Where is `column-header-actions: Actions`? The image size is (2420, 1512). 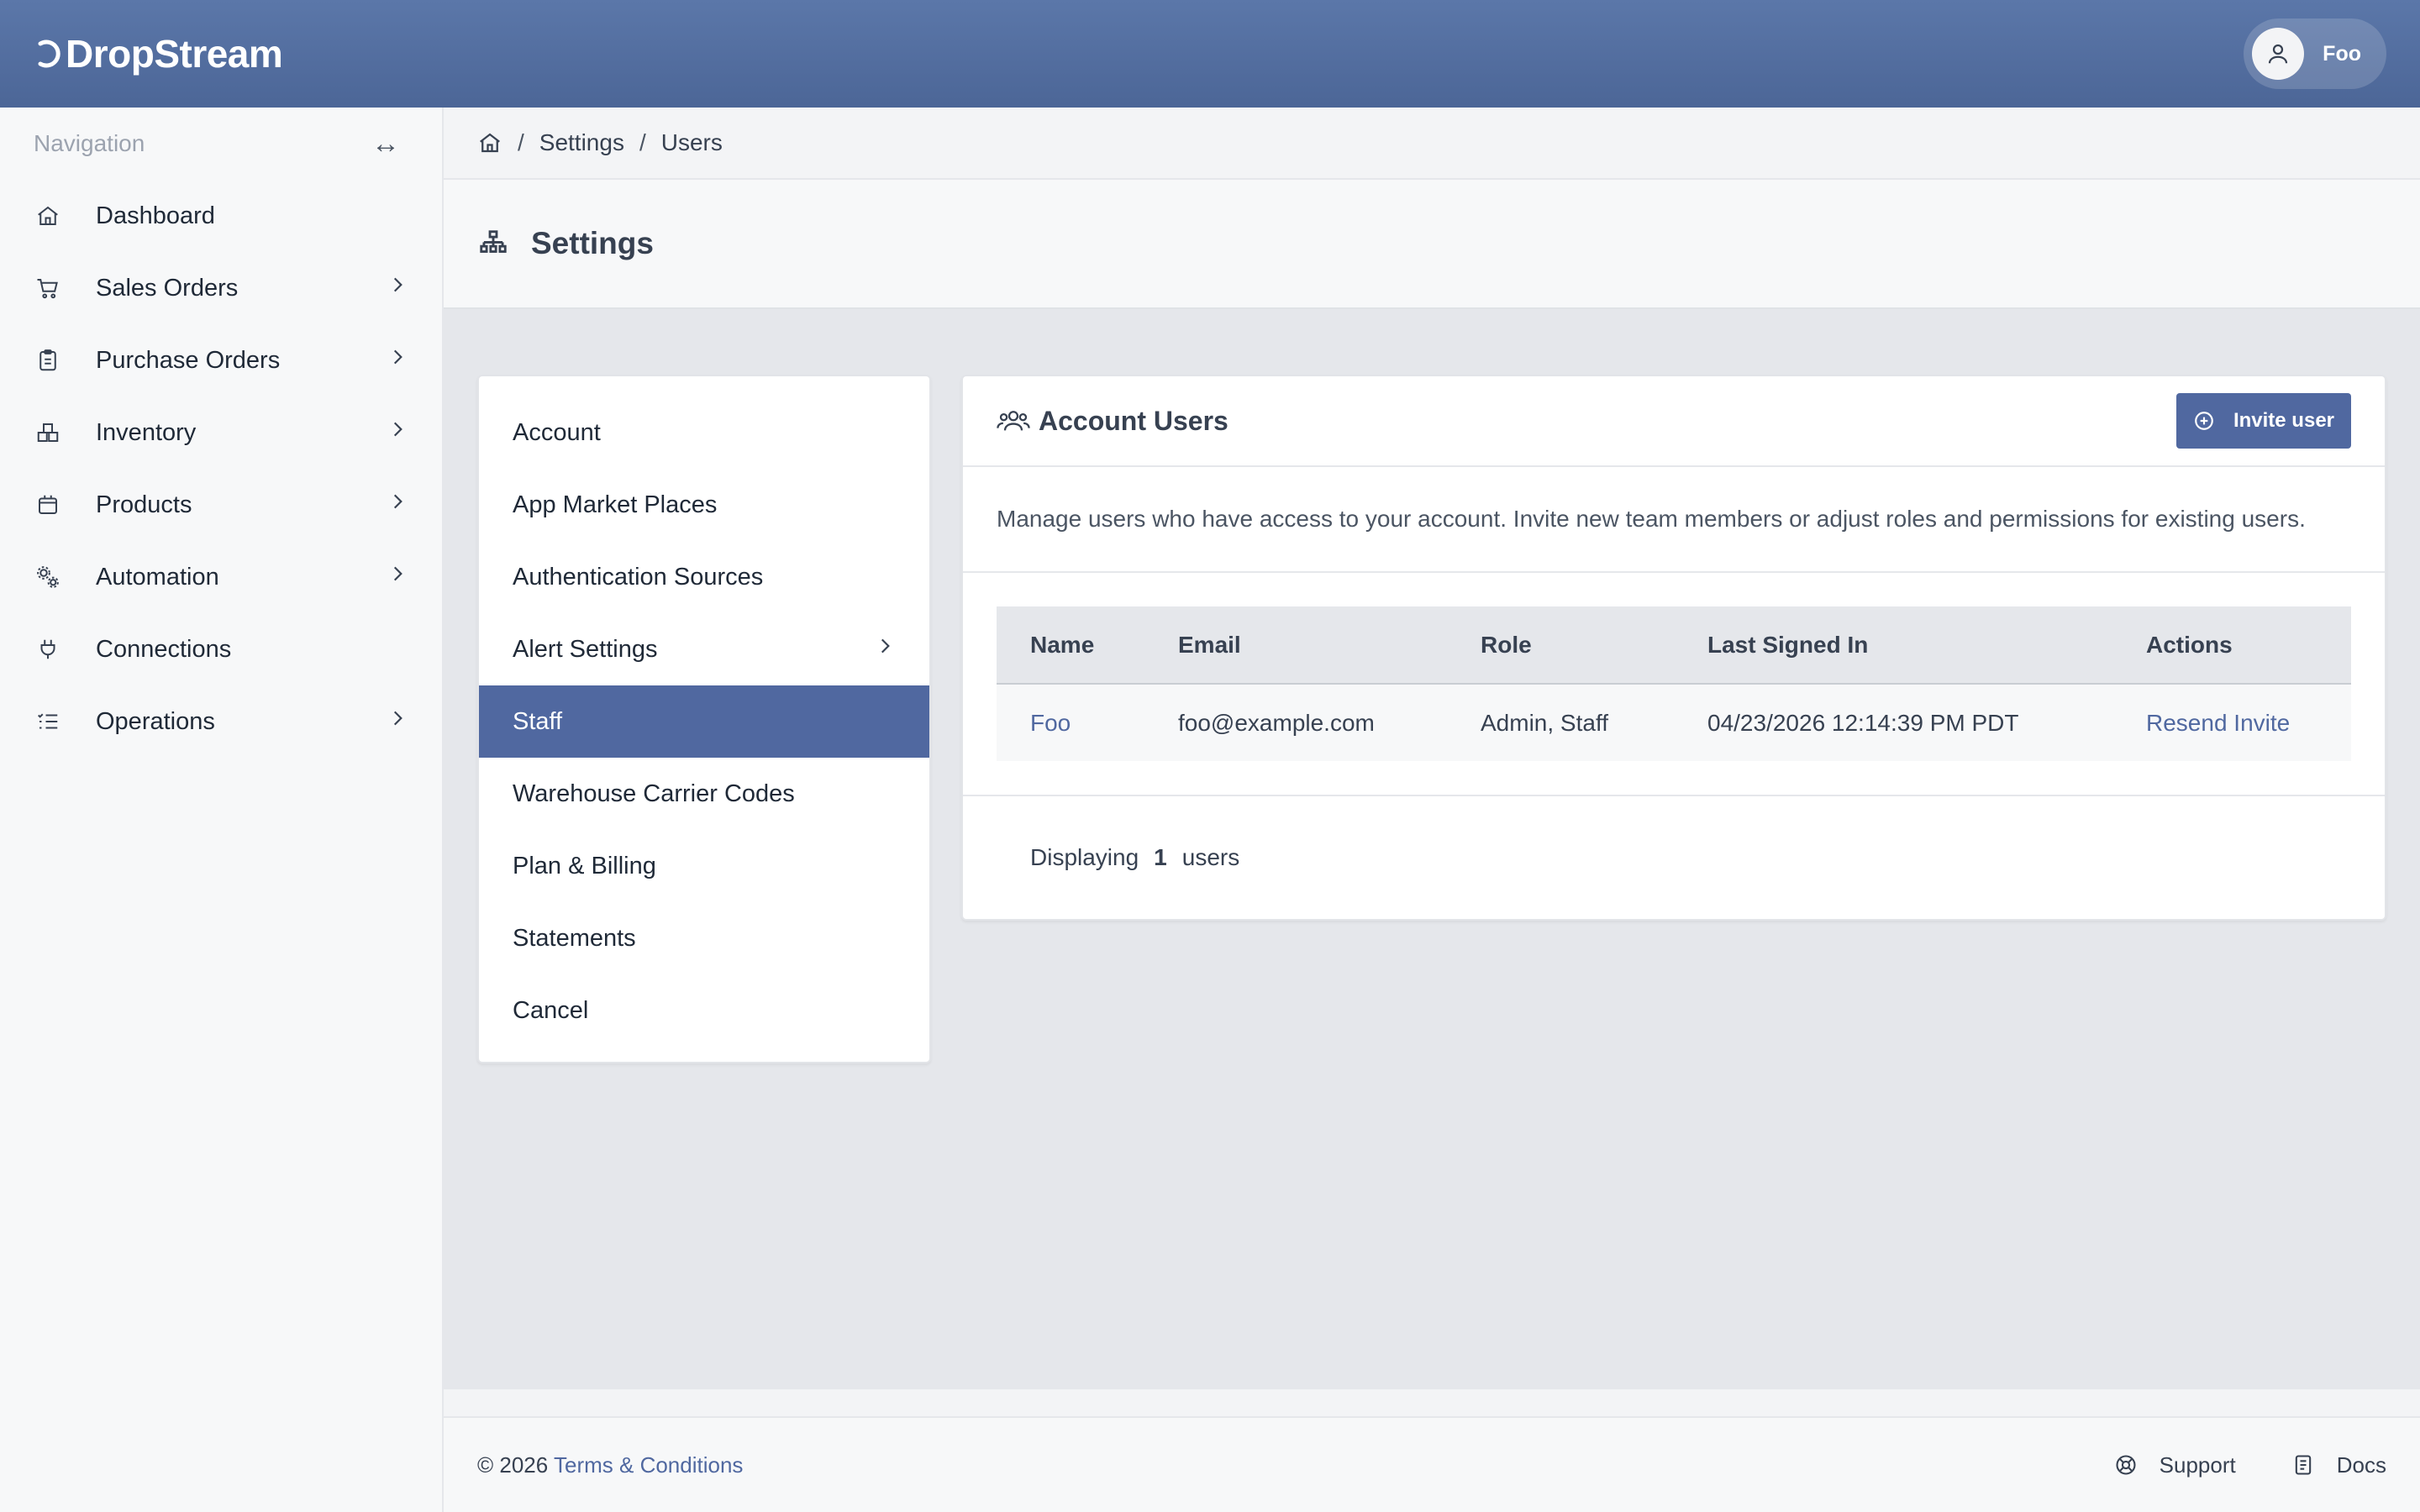 column-header-actions: Actions is located at coordinates (2231, 645).